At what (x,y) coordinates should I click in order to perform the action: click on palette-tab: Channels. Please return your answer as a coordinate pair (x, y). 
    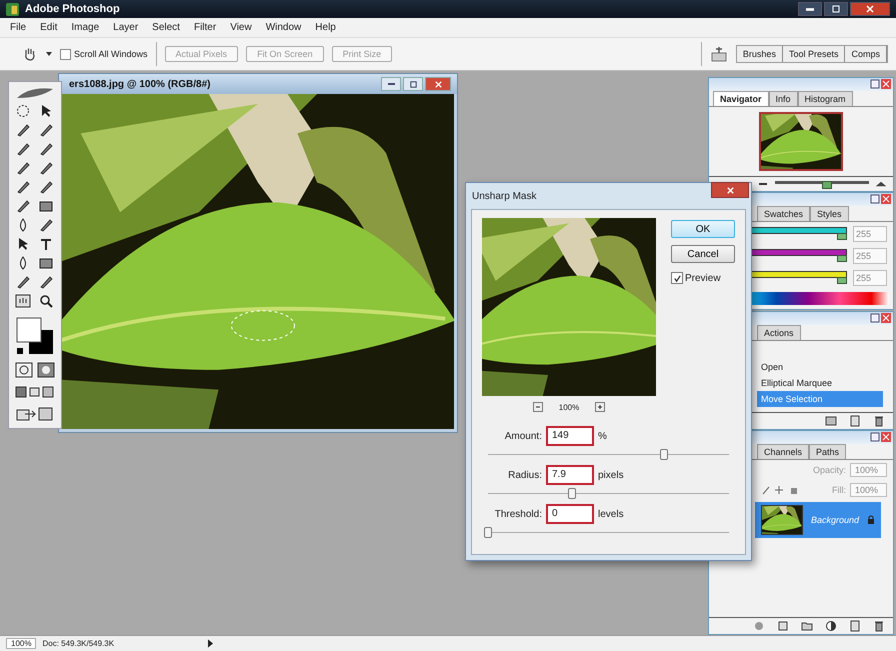
    Looking at the image, I should click on (783, 451).